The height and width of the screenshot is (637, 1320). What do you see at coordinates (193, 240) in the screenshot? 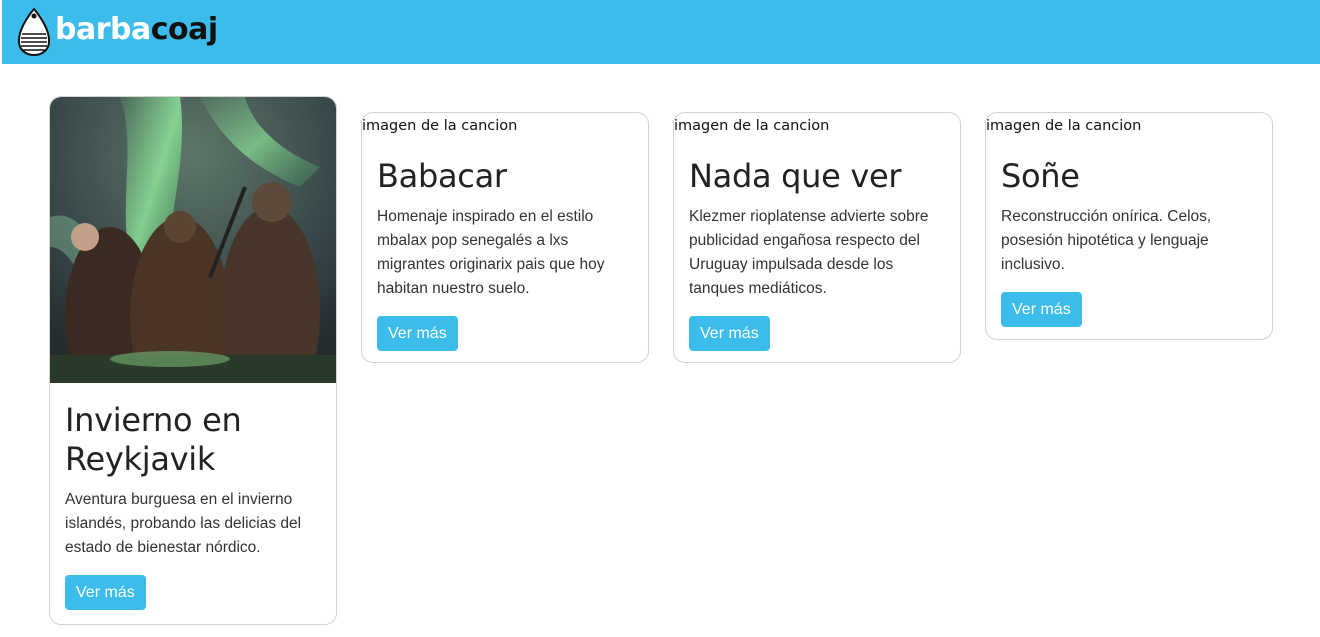
I see `song-photo` at bounding box center [193, 240].